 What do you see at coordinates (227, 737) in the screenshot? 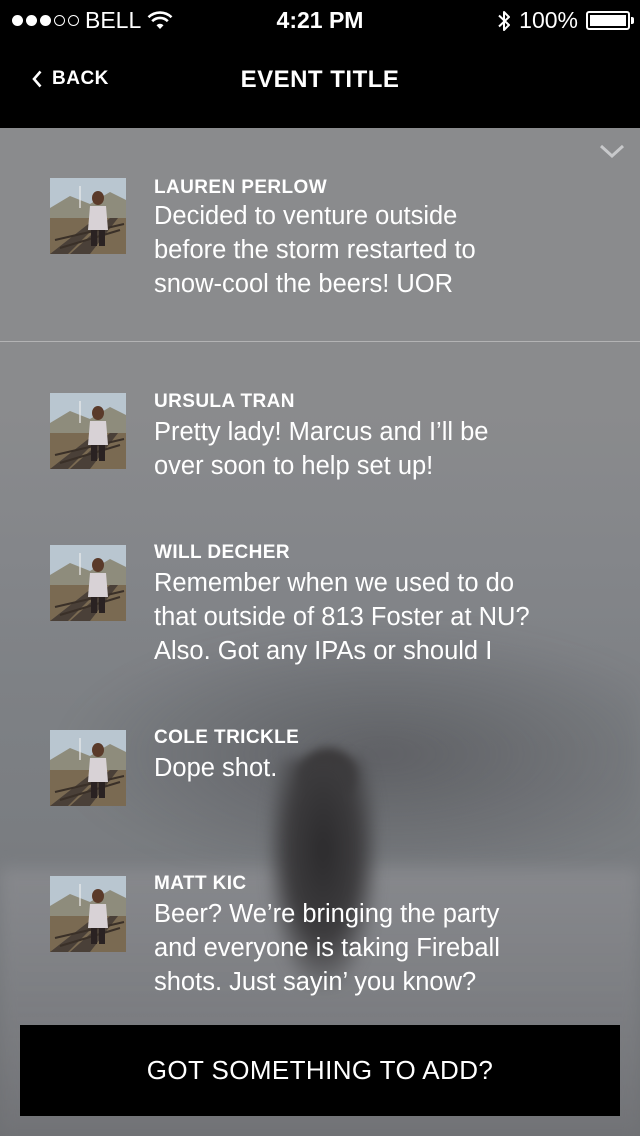
I see `comment-author: COLE TRICKLE` at bounding box center [227, 737].